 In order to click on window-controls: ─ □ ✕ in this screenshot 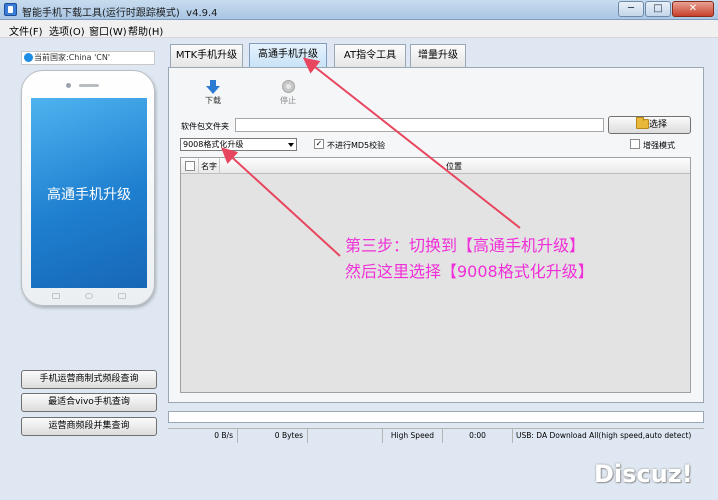, I will do `click(666, 9)`.